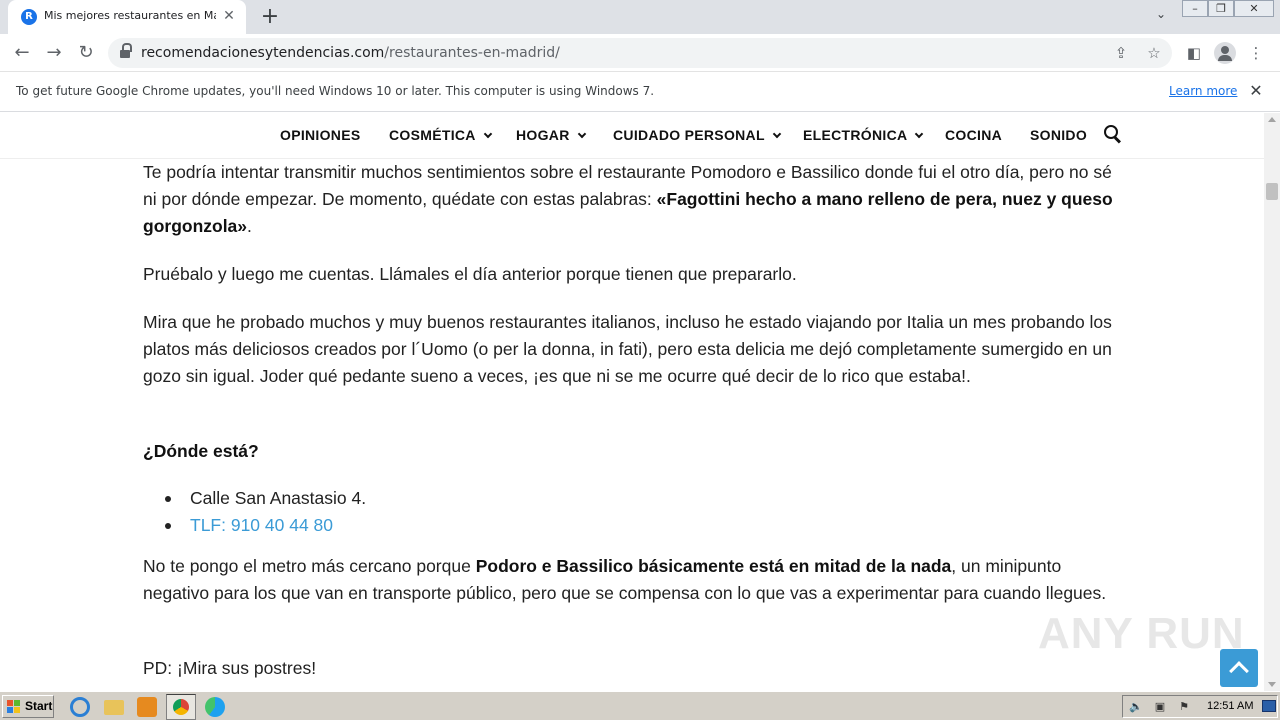 This screenshot has height=720, width=1280. I want to click on close-window-button: ✕, so click(1254, 8).